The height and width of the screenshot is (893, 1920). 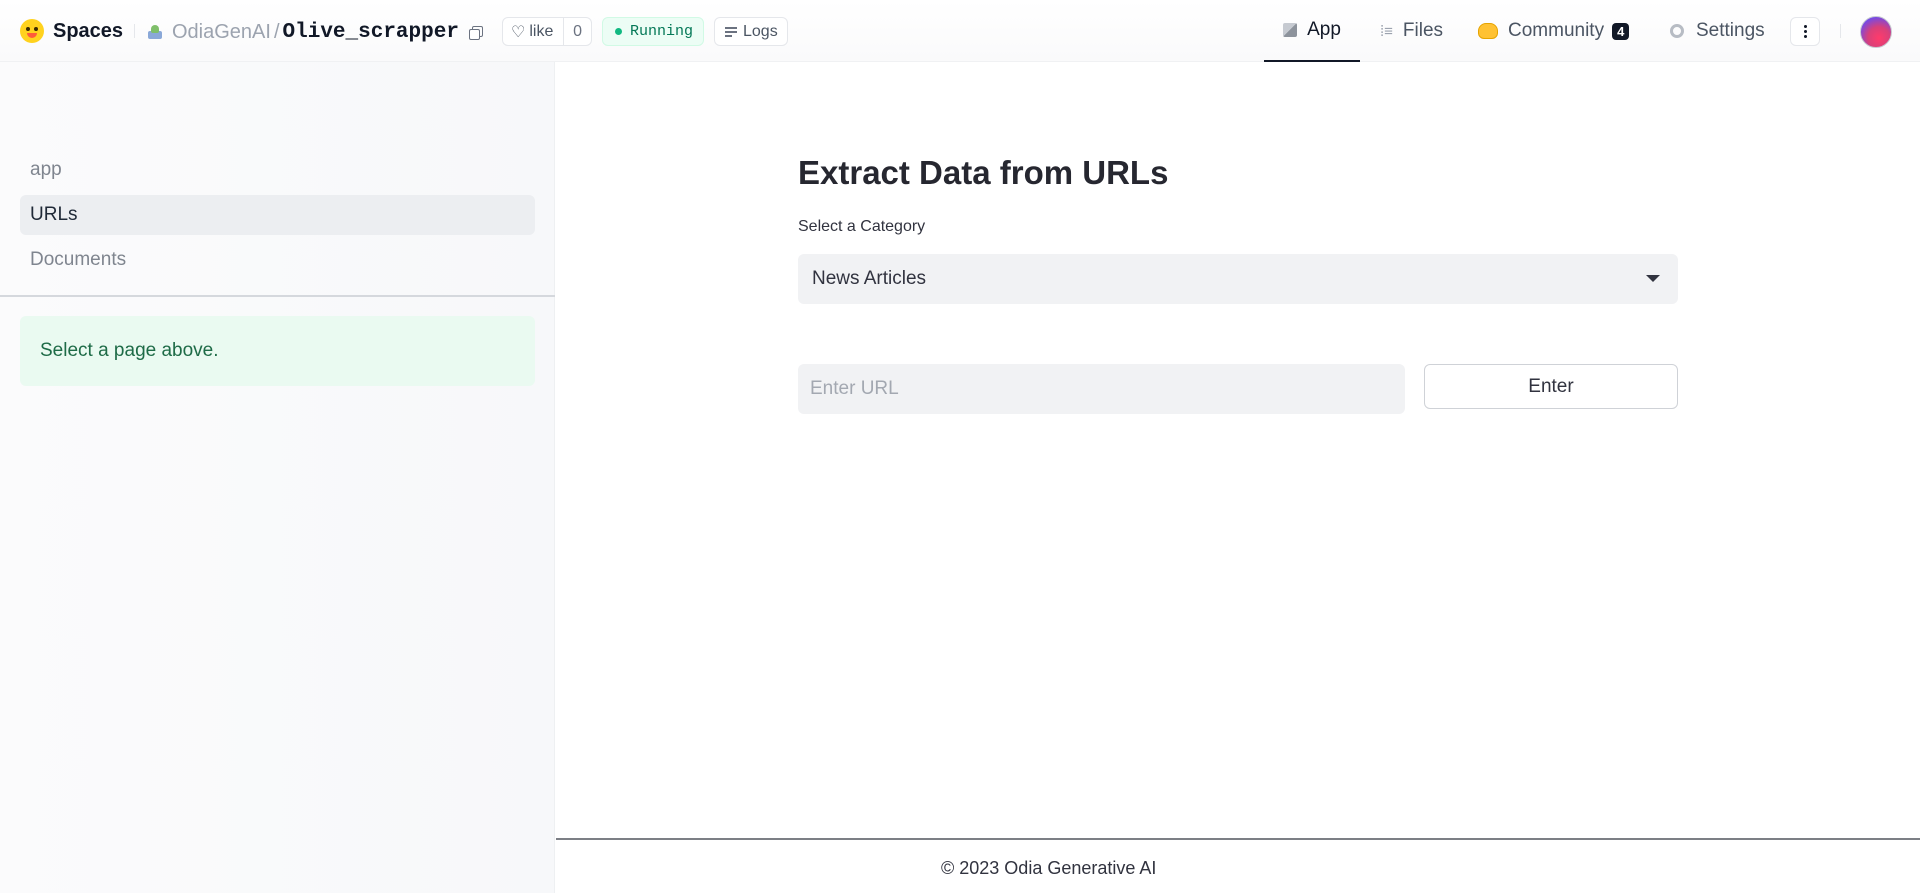 What do you see at coordinates (1677, 31) in the screenshot?
I see `gear-icon` at bounding box center [1677, 31].